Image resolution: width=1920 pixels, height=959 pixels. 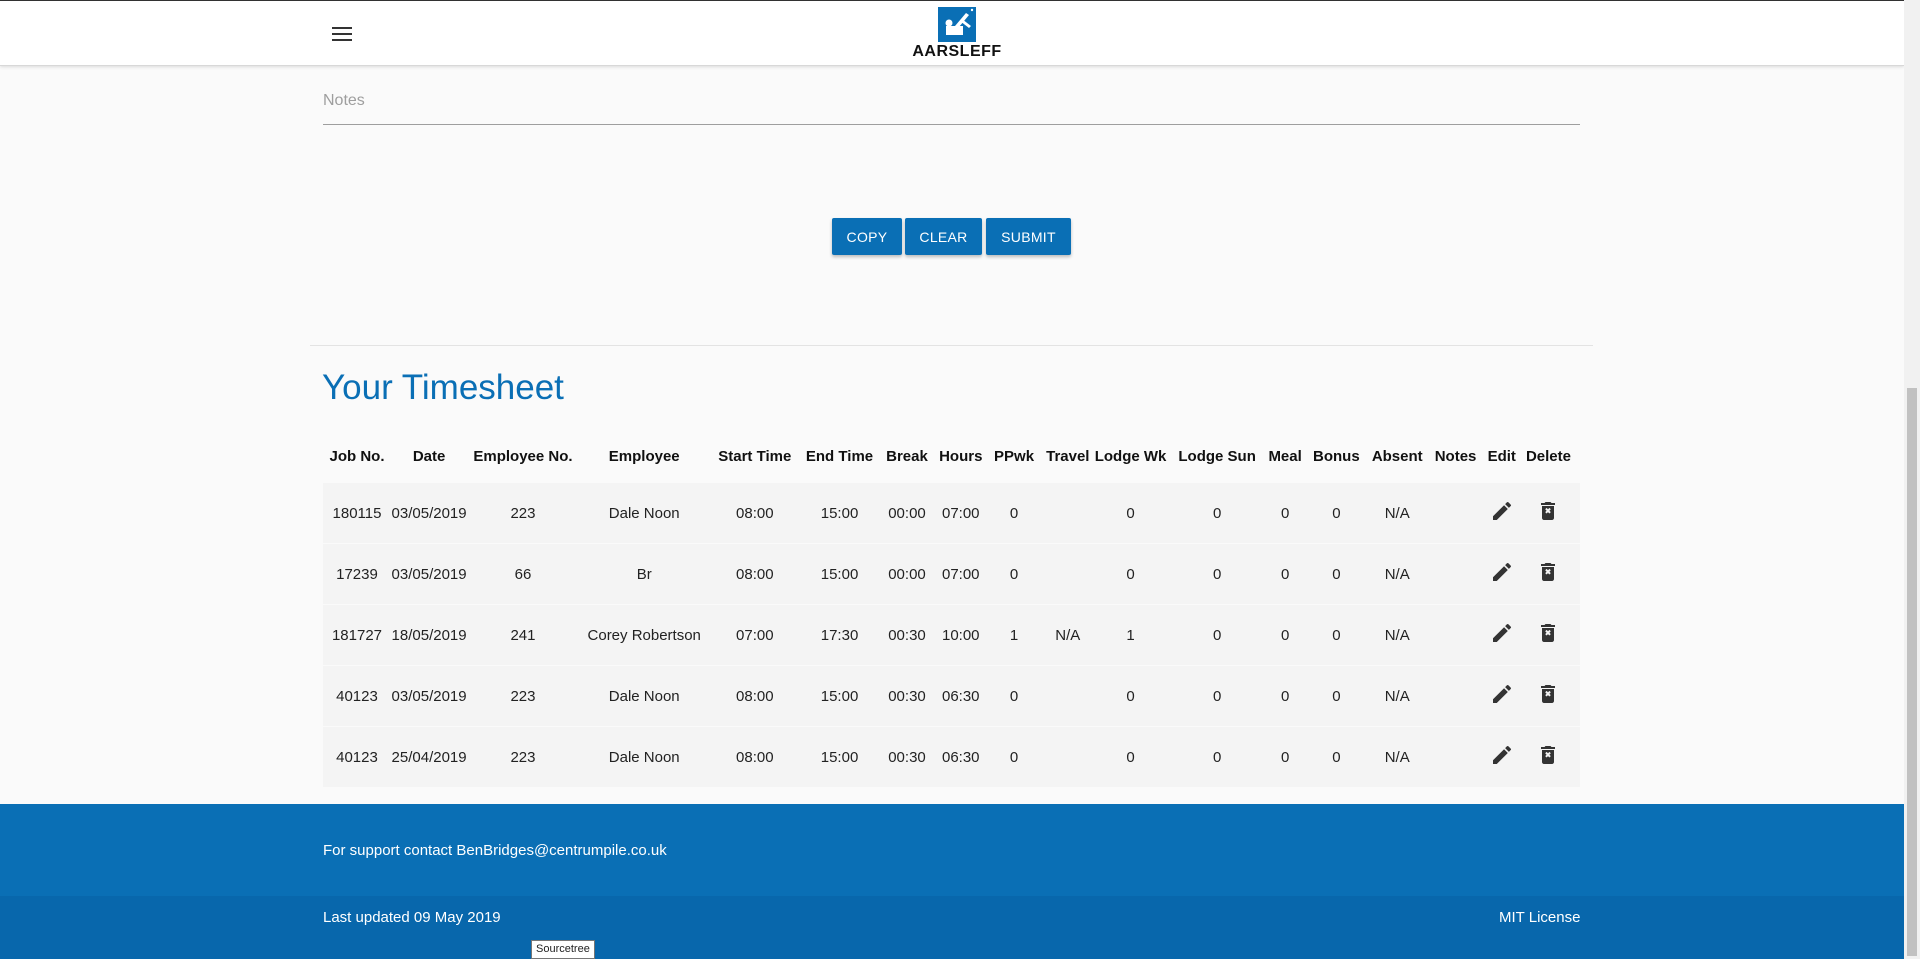 What do you see at coordinates (957, 24) in the screenshot?
I see `logo-mark-icon` at bounding box center [957, 24].